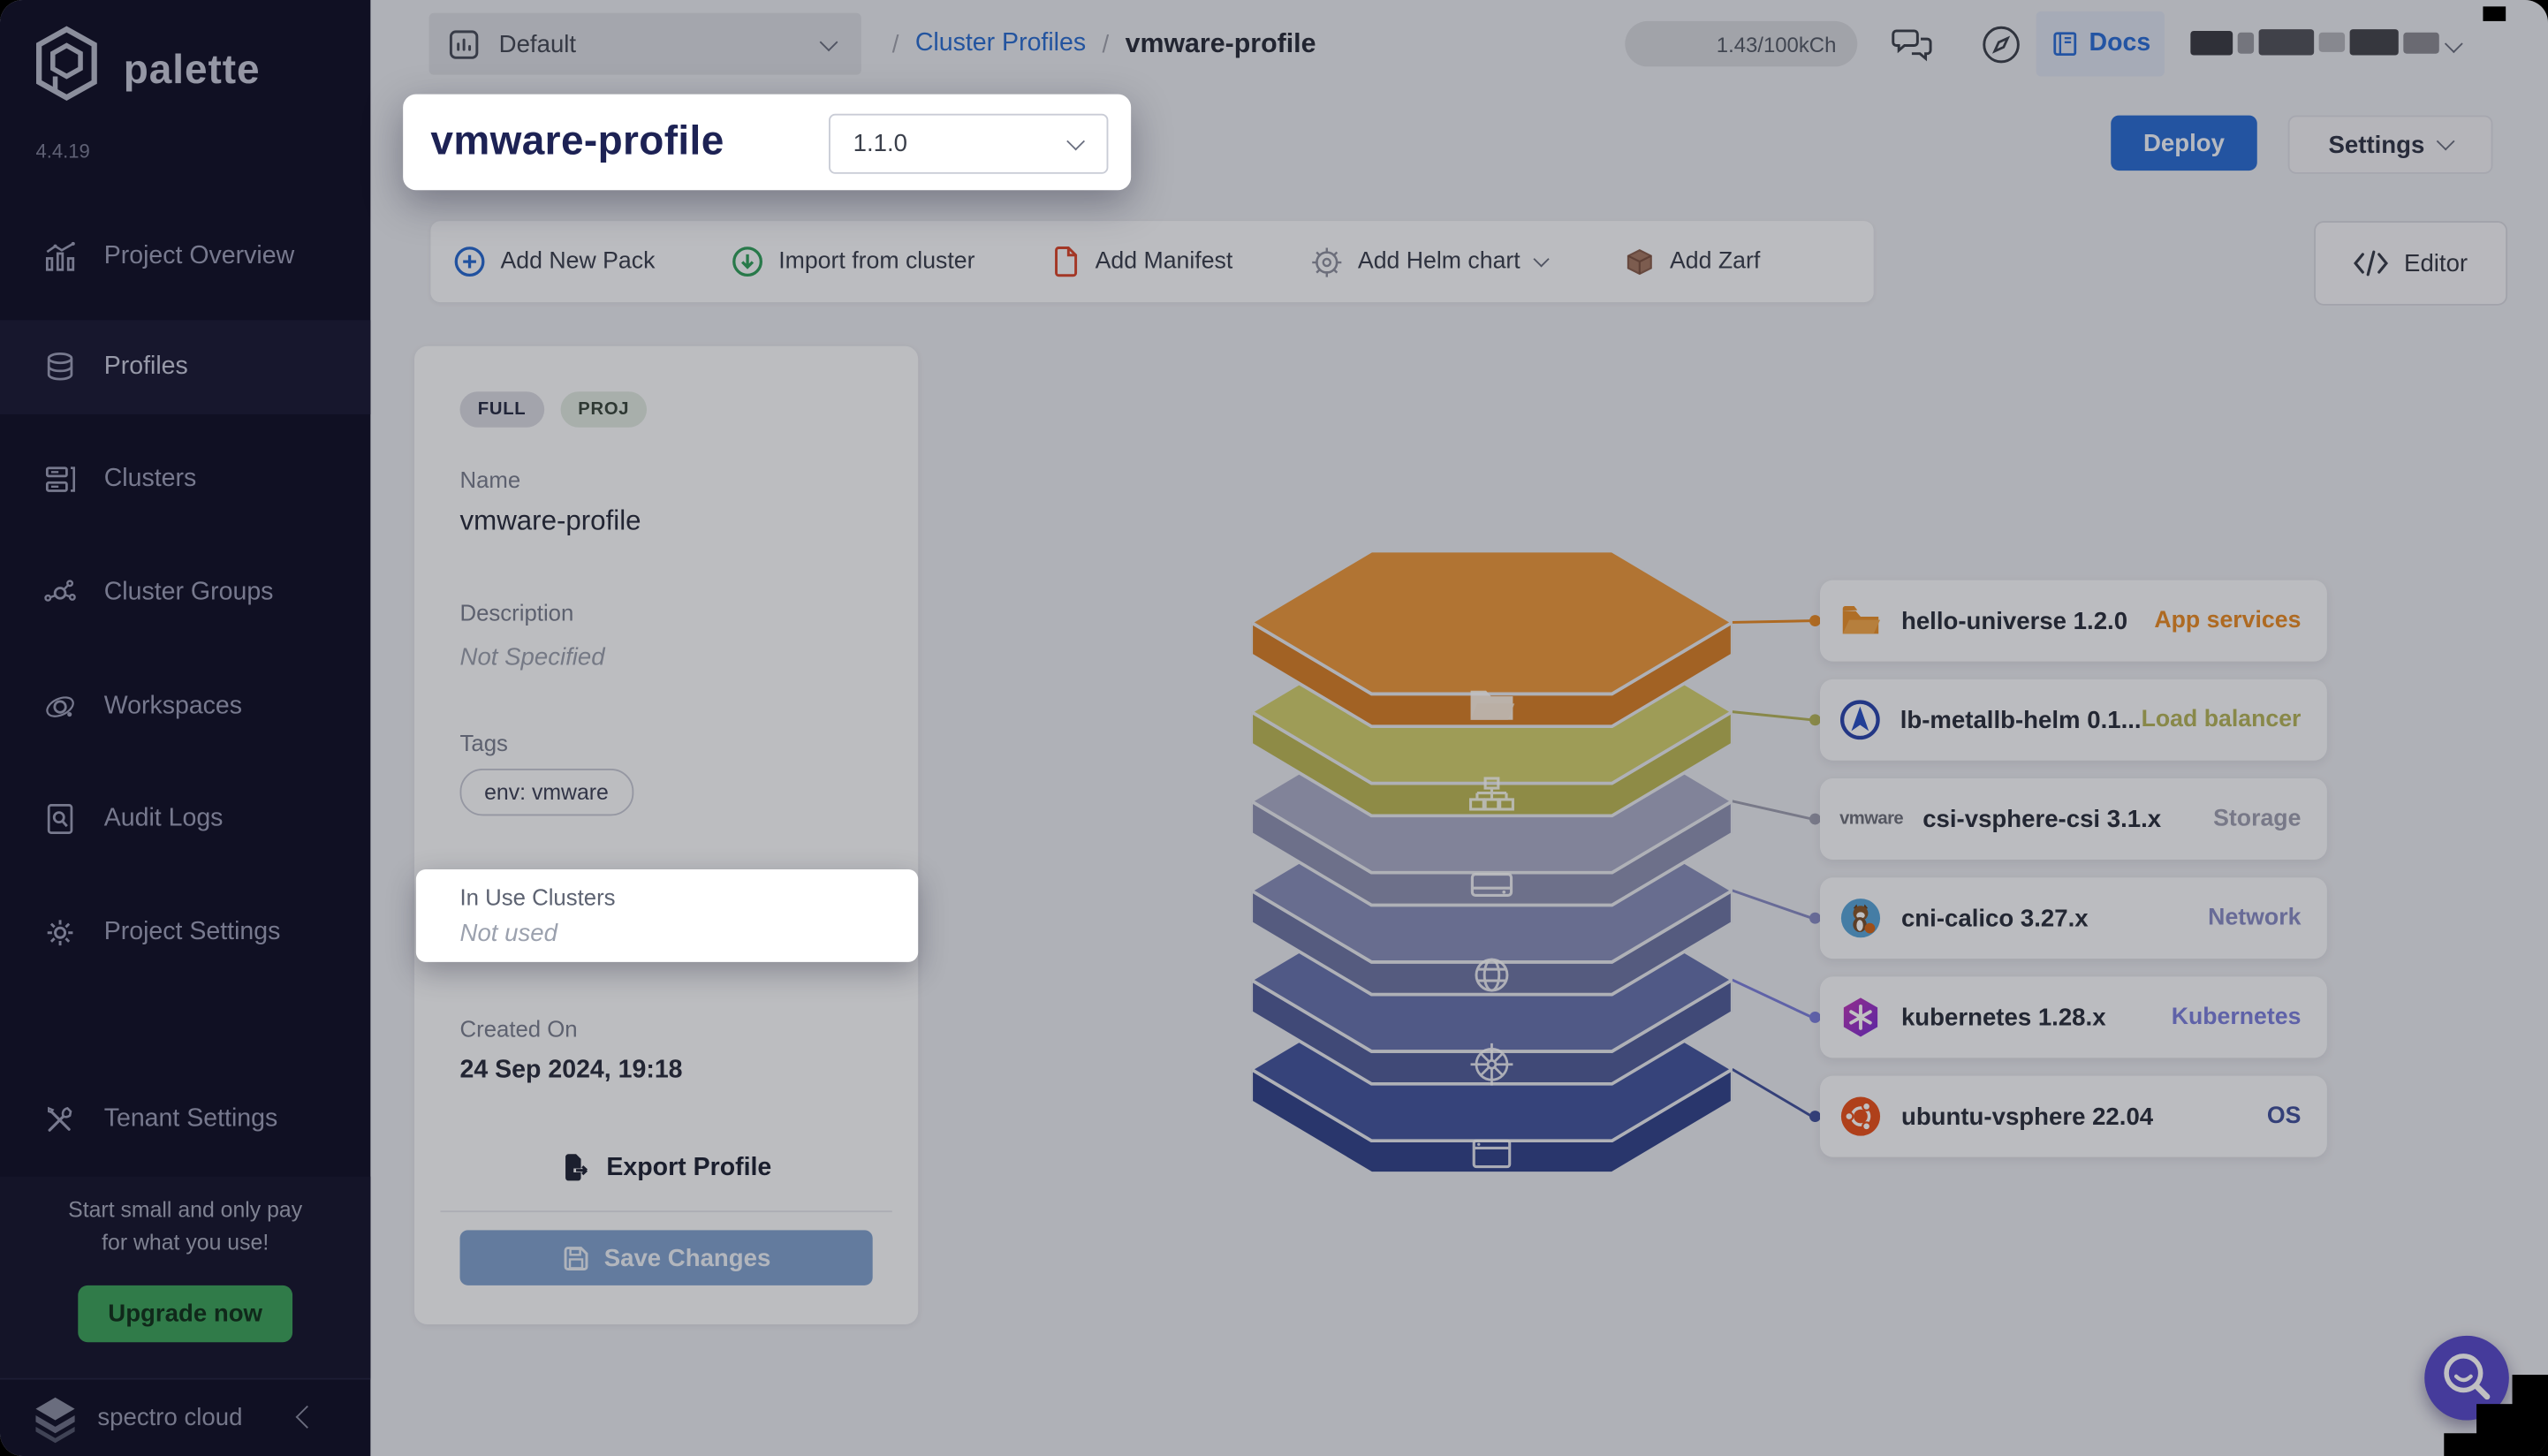 The image size is (2548, 1456). What do you see at coordinates (577, 141) in the screenshot?
I see `page-title: vmware-profile` at bounding box center [577, 141].